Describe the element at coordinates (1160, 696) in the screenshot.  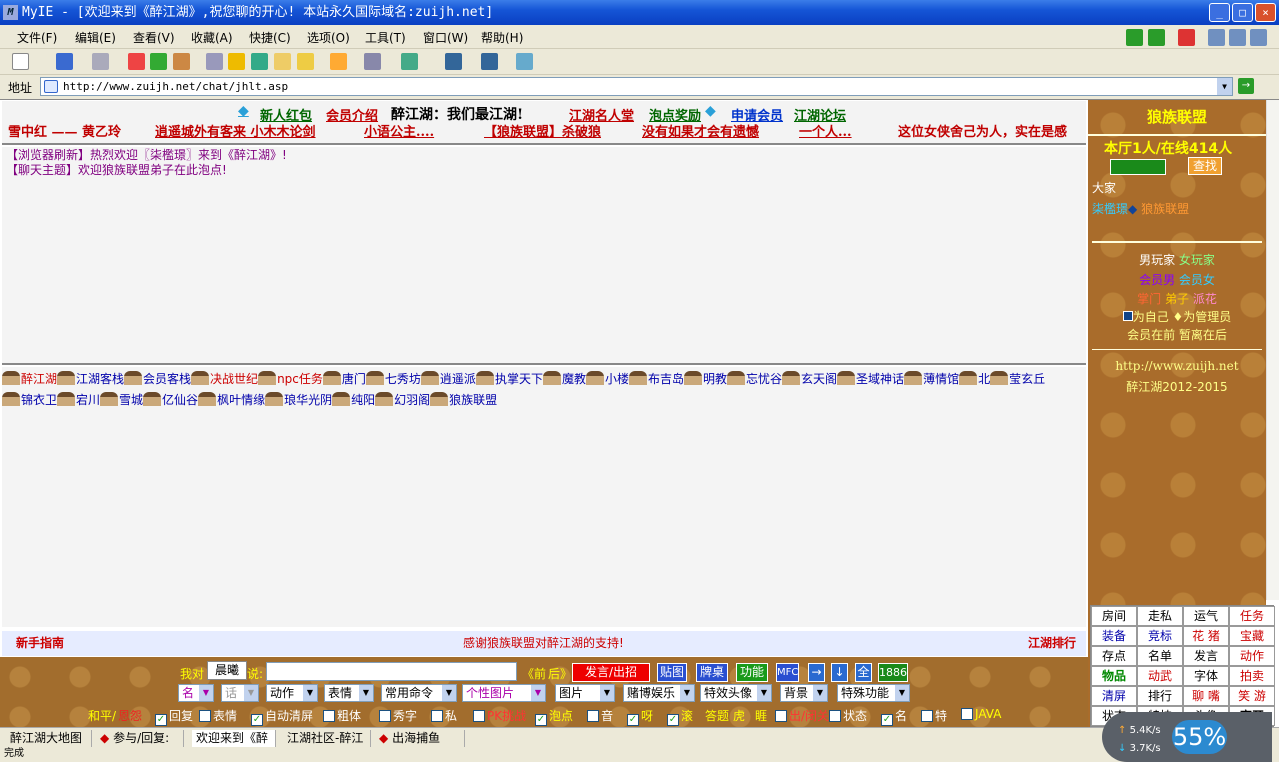
I see `grid-button: 排行` at that location.